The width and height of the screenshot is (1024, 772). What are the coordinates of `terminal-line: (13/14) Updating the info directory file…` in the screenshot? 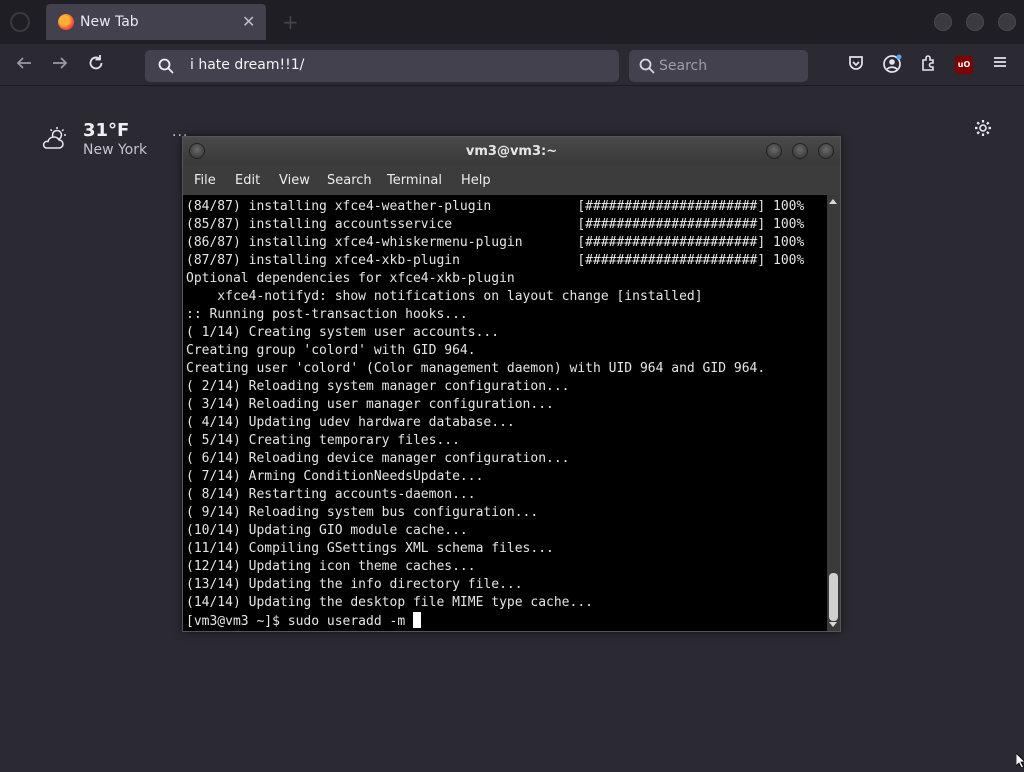 It's located at (354, 584).